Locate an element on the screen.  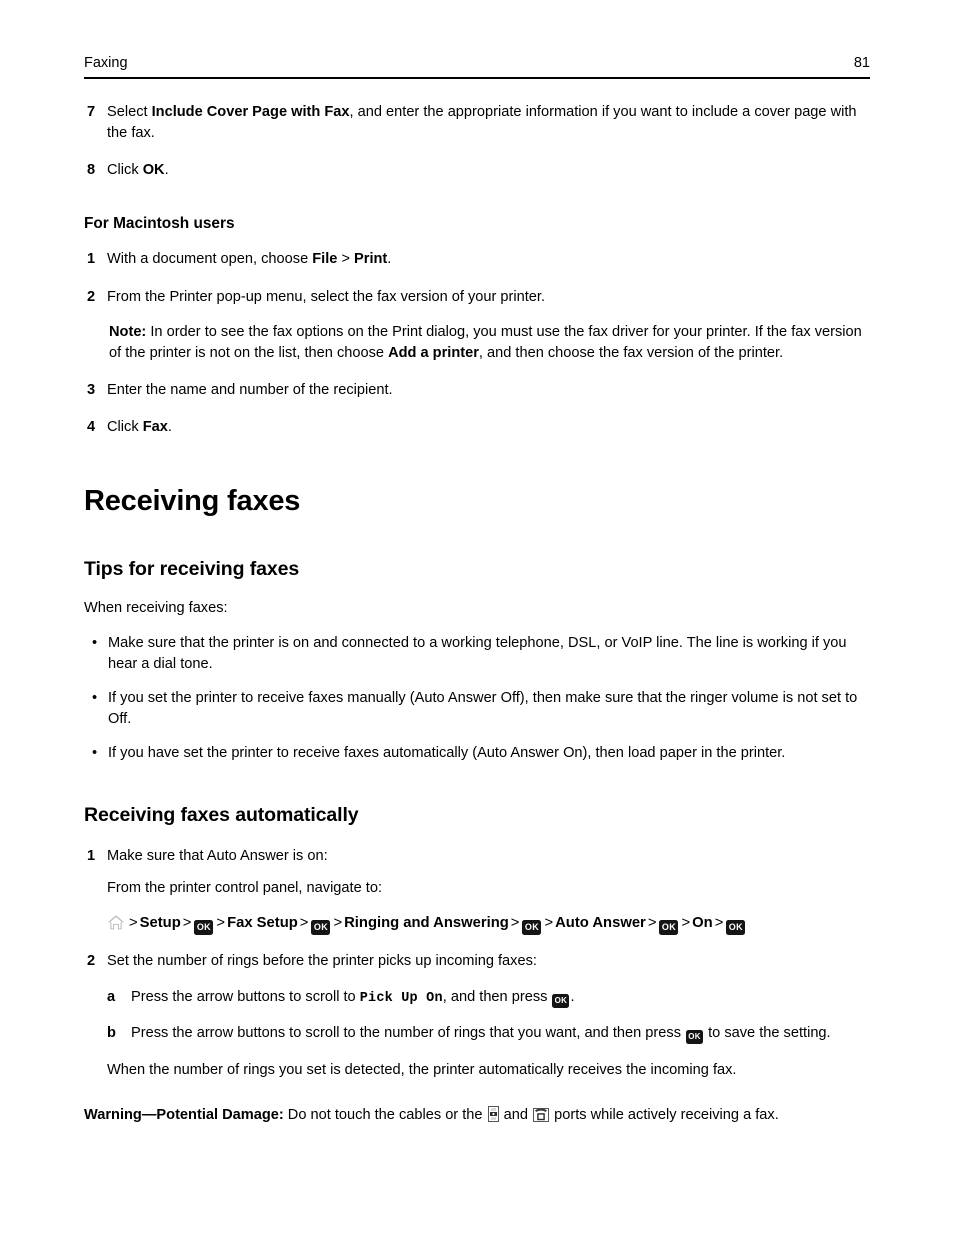
tips-intro-text: When receiving faxes: is located at coordinates (156, 608).